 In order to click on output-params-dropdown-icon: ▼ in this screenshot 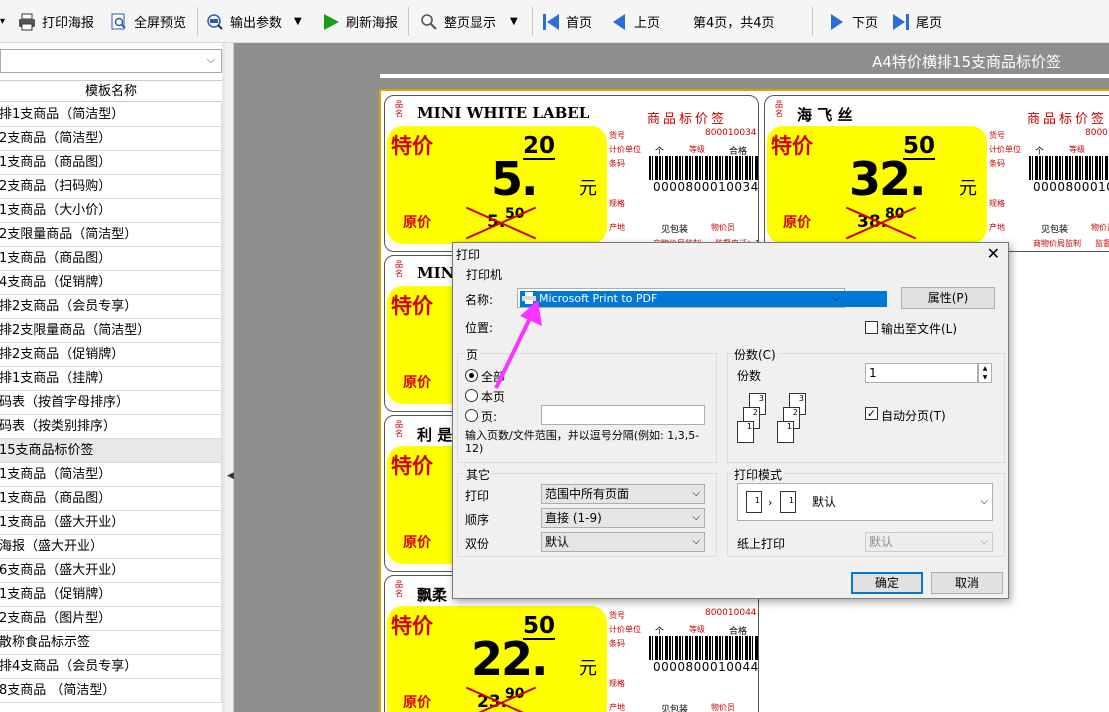, I will do `click(298, 21)`.